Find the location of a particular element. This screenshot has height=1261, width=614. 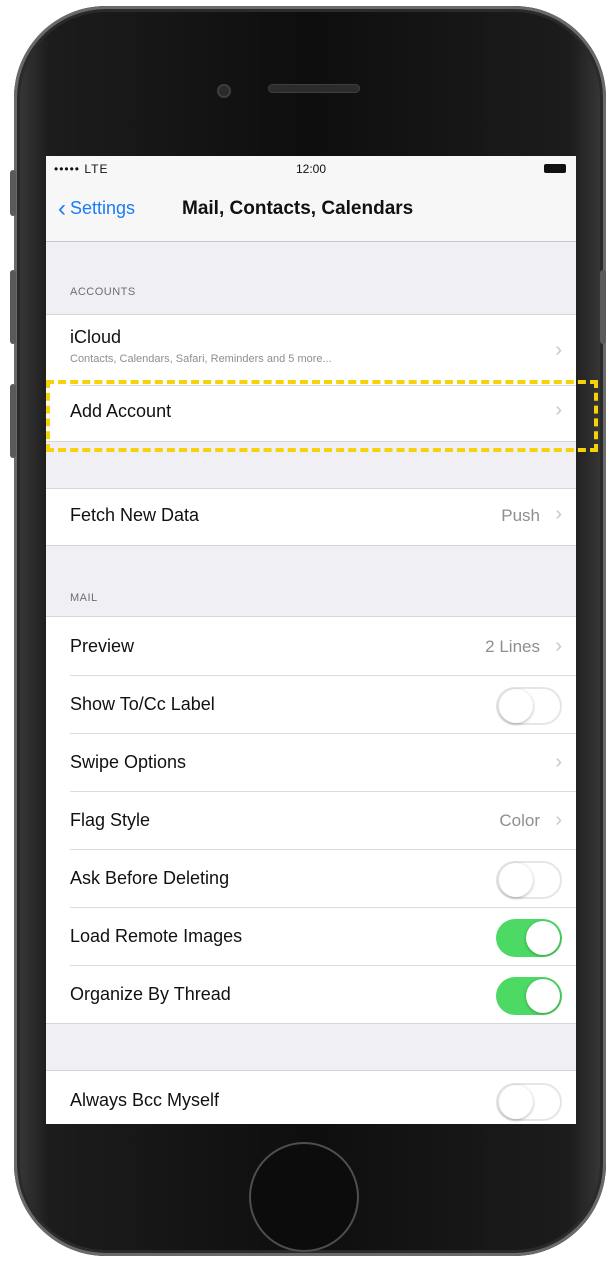

bcc-group: Always Bcc Myself is located at coordinates (311, 1097).